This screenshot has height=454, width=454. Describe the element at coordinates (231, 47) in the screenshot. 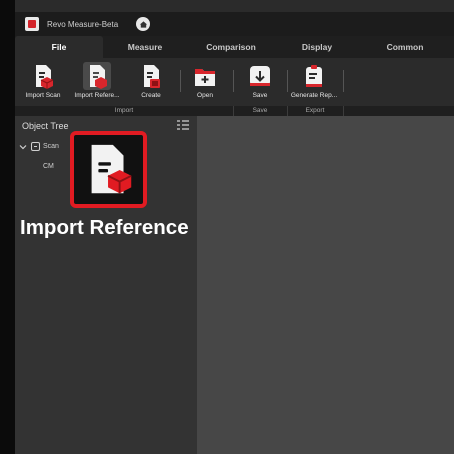

I see `tab-comparison: Comparison` at that location.